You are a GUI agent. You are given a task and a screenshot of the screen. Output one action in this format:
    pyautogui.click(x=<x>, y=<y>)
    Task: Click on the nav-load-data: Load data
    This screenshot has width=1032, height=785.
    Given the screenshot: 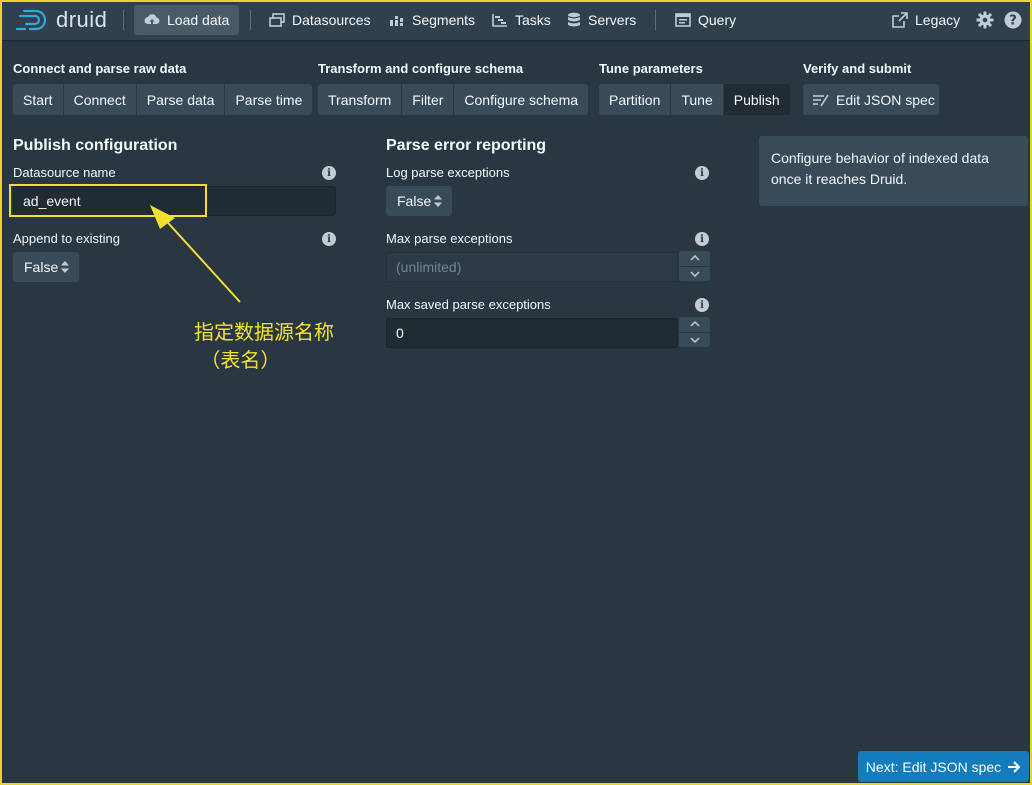 What is the action you would take?
    pyautogui.click(x=187, y=20)
    